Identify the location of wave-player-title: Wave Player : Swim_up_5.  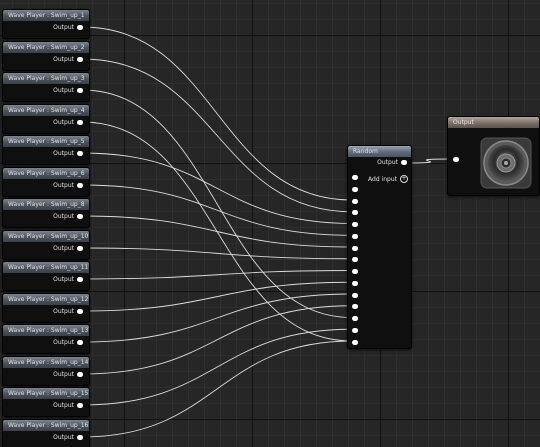
(46, 141).